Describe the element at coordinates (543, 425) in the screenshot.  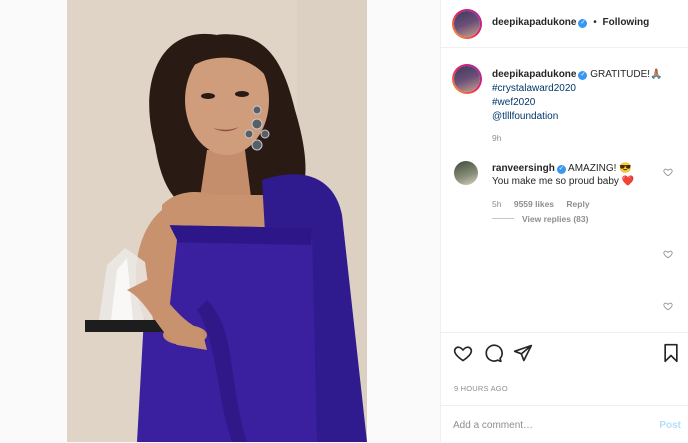
I see `add-comment-input` at that location.